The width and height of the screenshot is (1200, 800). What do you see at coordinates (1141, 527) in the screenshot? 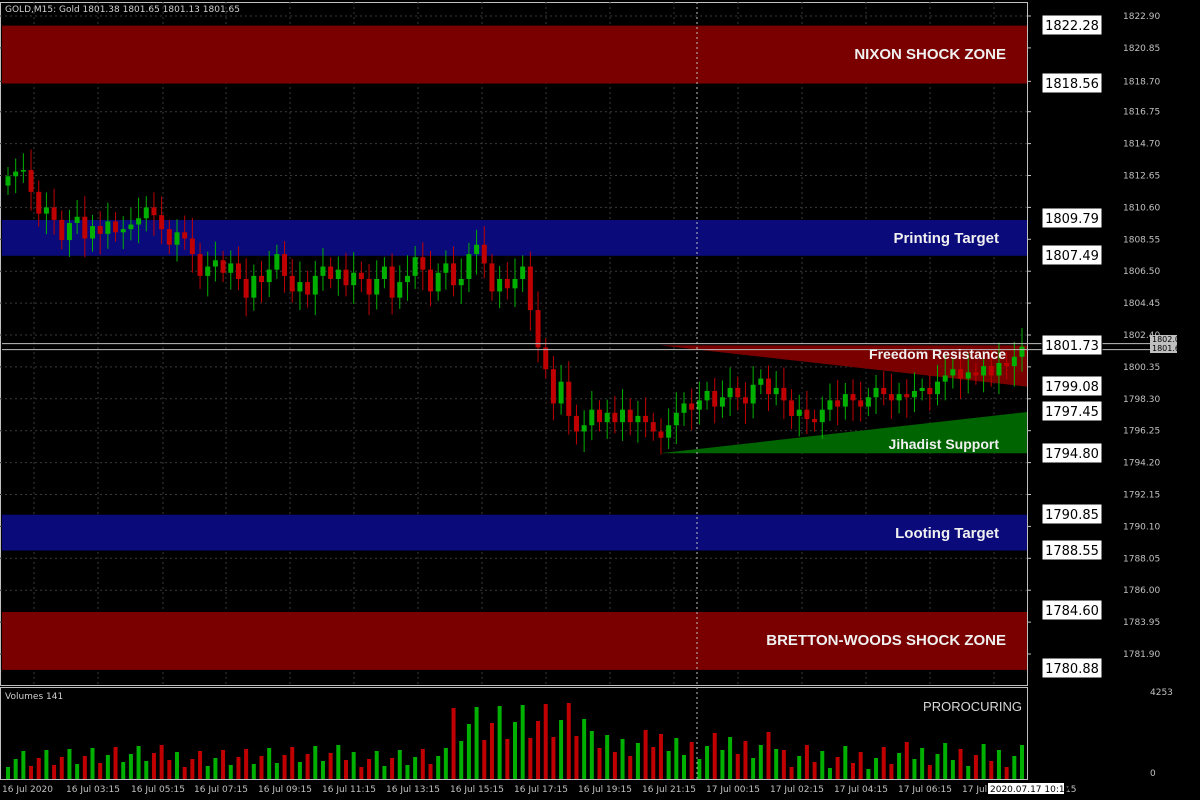
I see `price-tick-label: 1790.10` at bounding box center [1141, 527].